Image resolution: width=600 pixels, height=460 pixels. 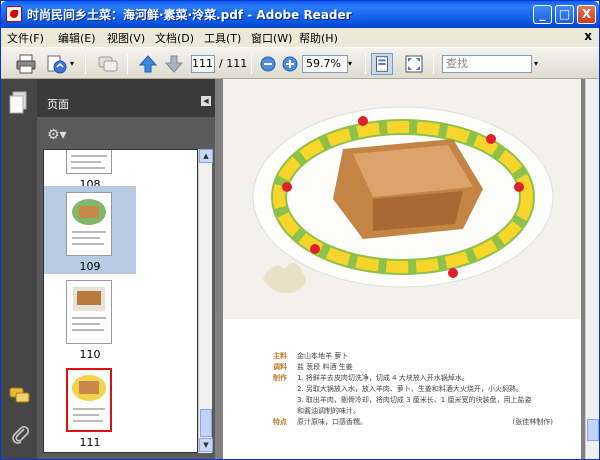 What do you see at coordinates (174, 64) in the screenshot?
I see `next-page-icon` at bounding box center [174, 64].